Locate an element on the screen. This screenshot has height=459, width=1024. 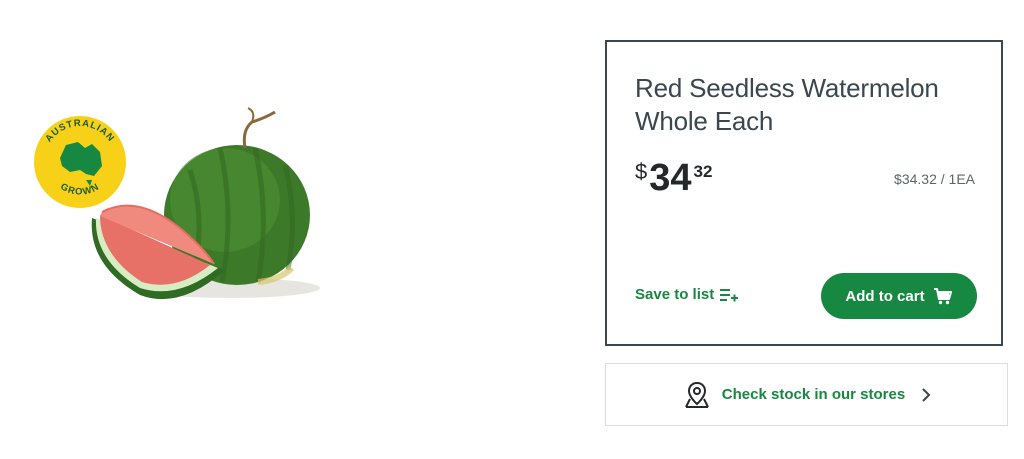
unit-price: $34.32 / 1EA is located at coordinates (934, 179).